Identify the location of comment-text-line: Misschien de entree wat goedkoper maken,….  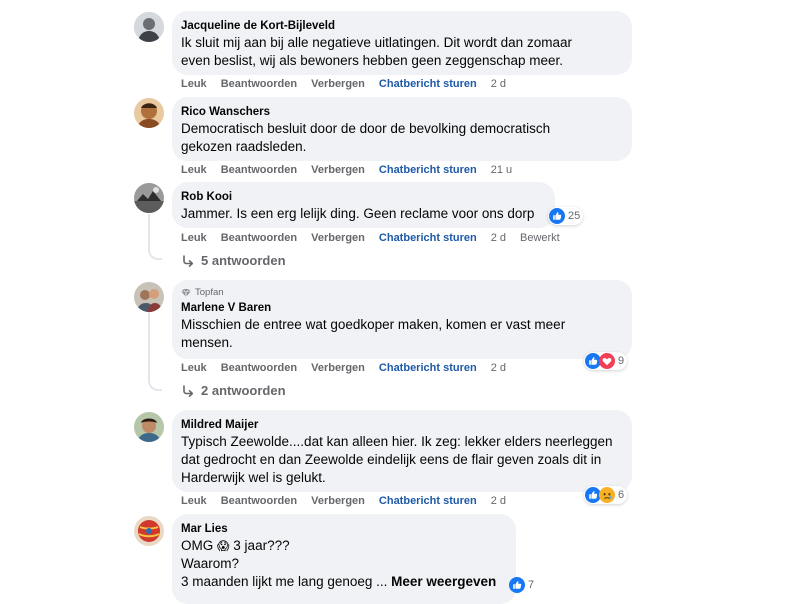
(373, 324).